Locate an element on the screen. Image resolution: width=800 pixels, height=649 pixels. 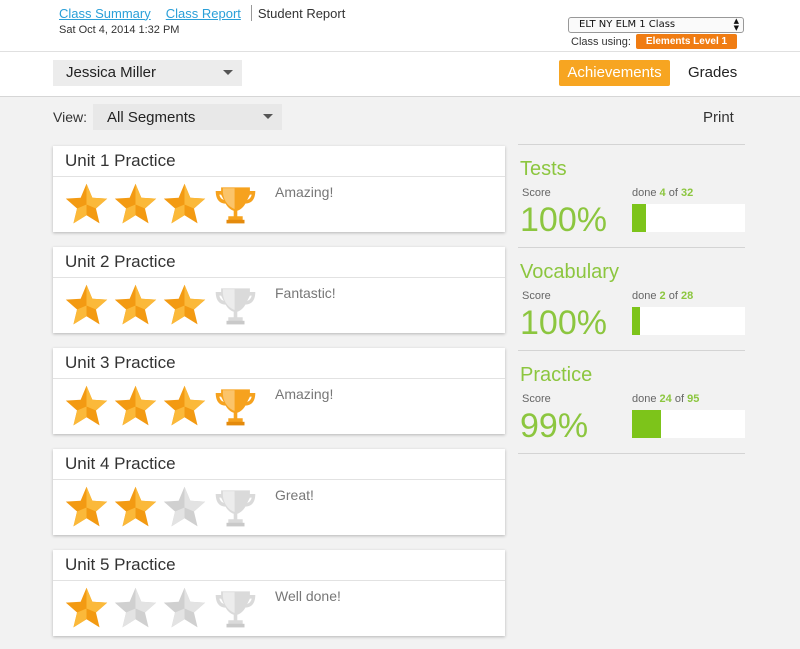
done-label: done 2 of 28 is located at coordinates (662, 296).